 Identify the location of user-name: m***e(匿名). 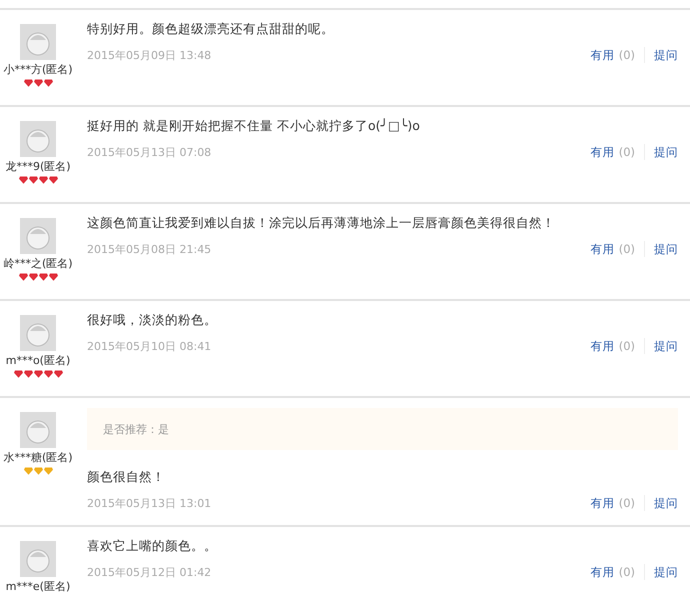
(38, 586).